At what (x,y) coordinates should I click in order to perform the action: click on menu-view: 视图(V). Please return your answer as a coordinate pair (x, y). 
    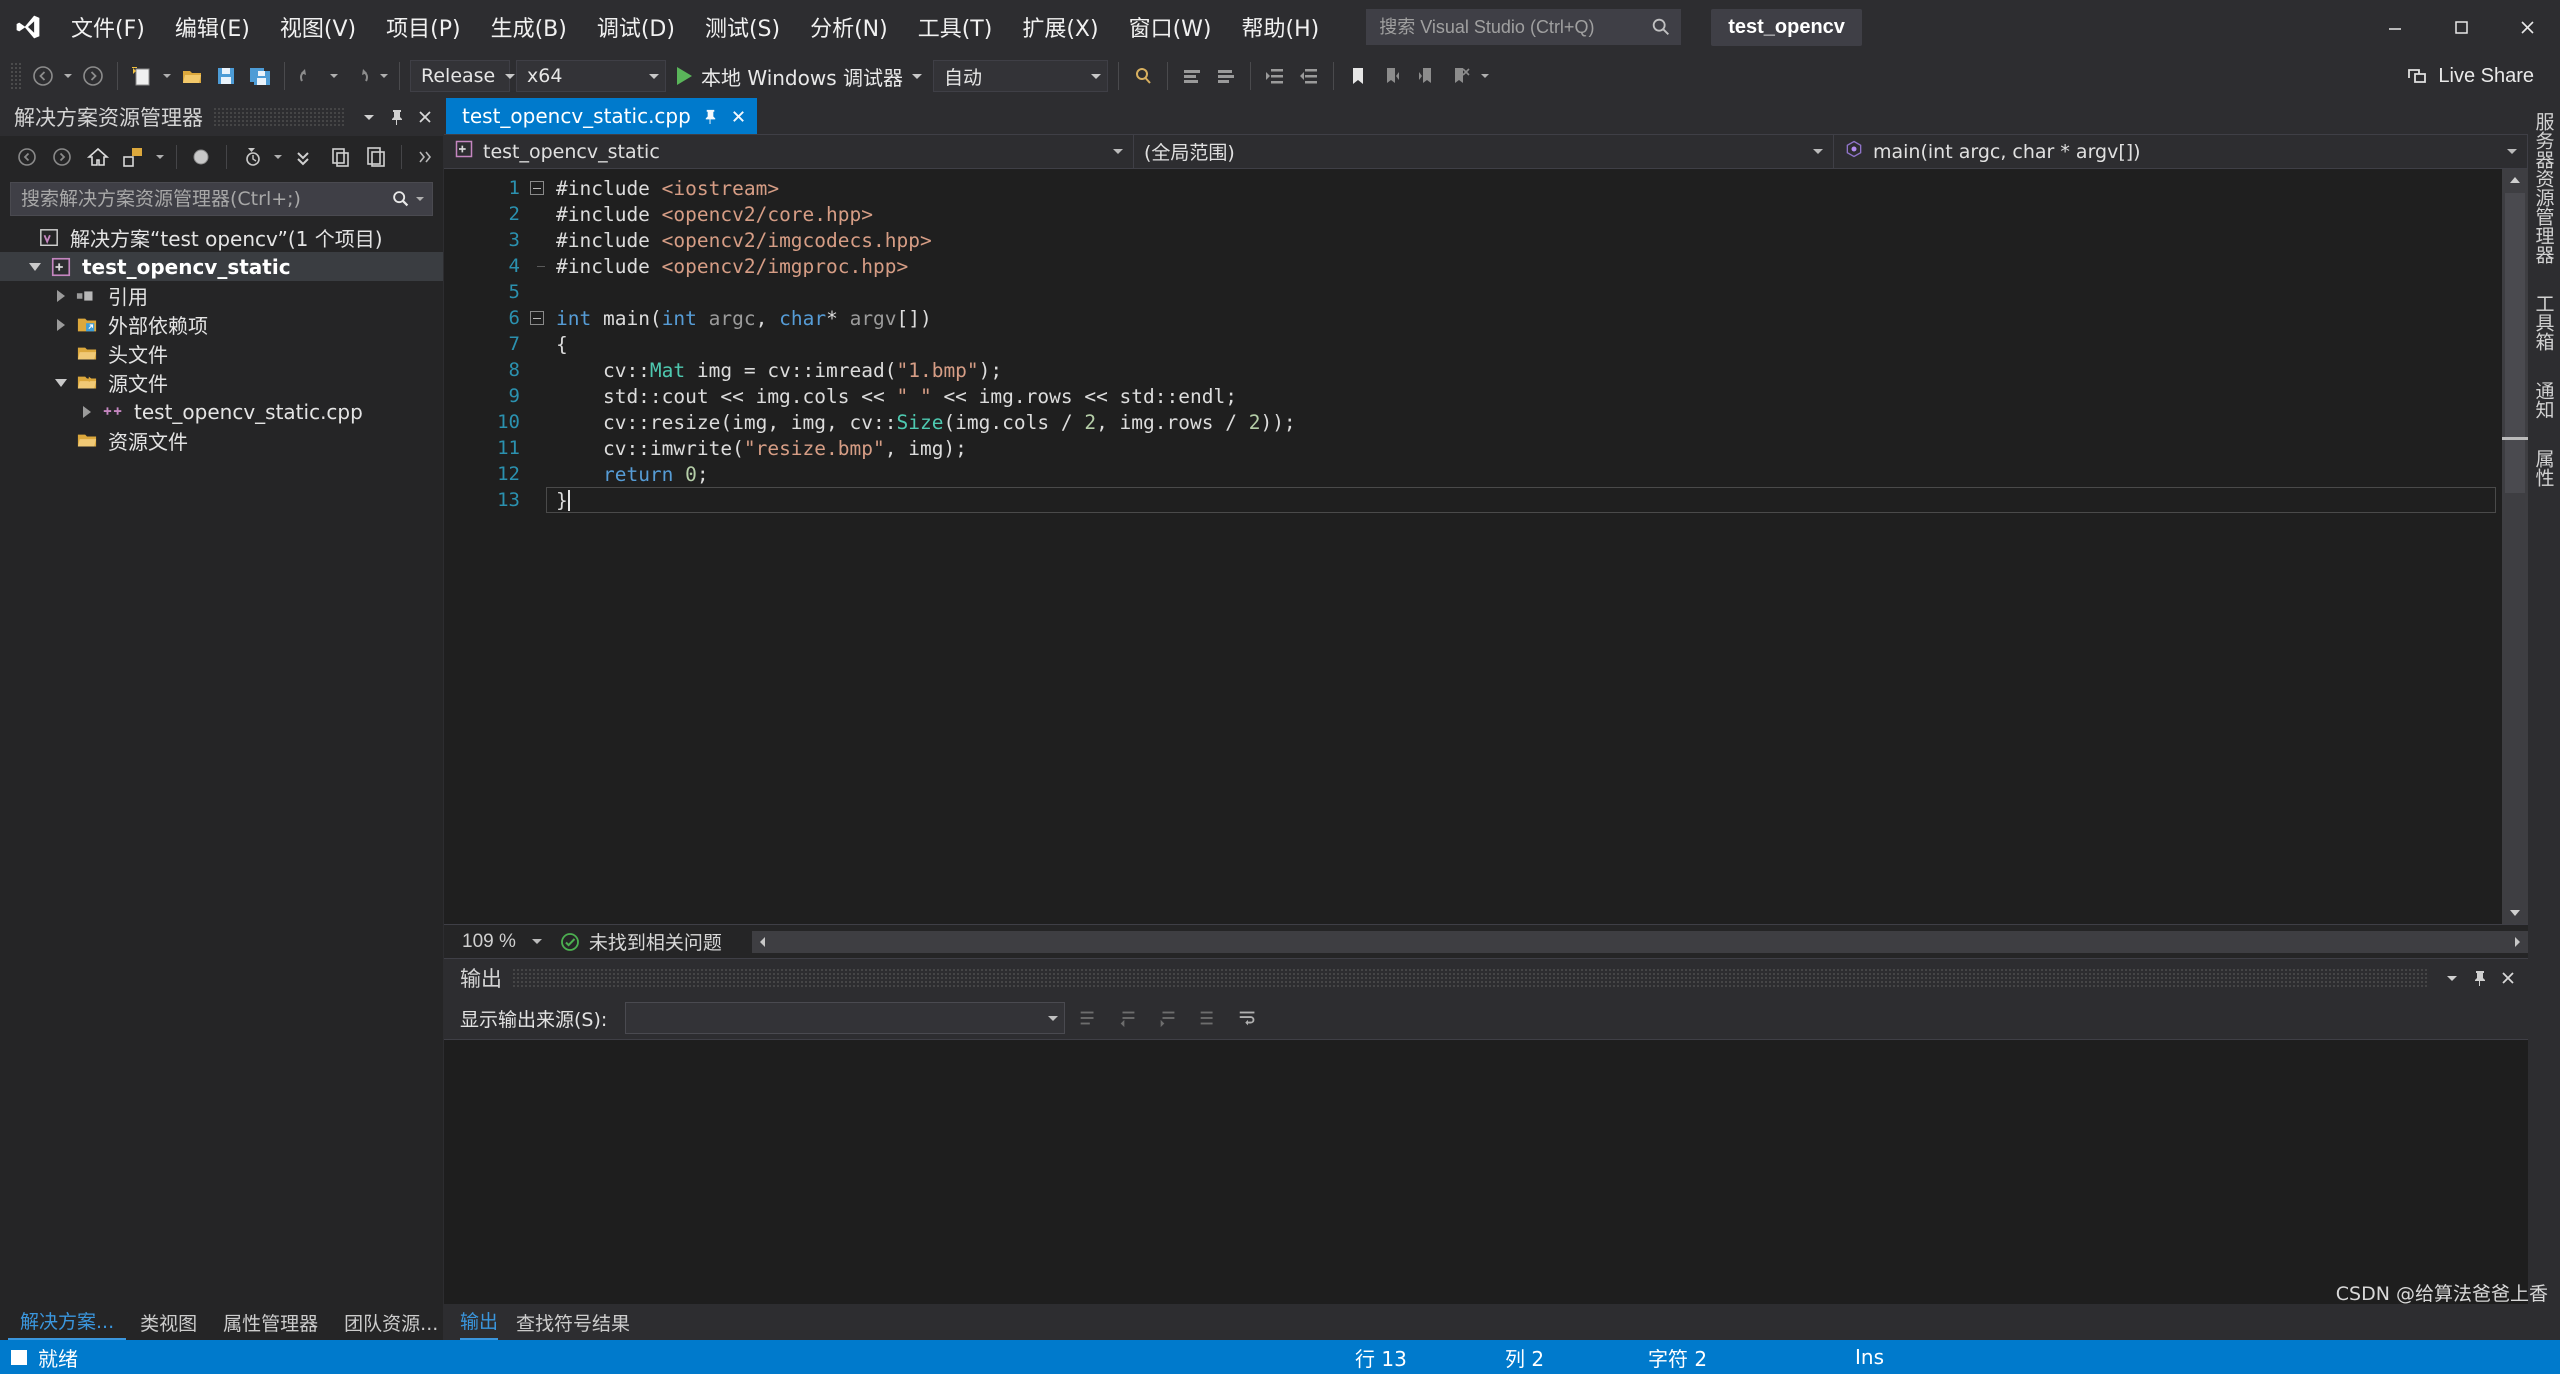
    Looking at the image, I should click on (318, 27).